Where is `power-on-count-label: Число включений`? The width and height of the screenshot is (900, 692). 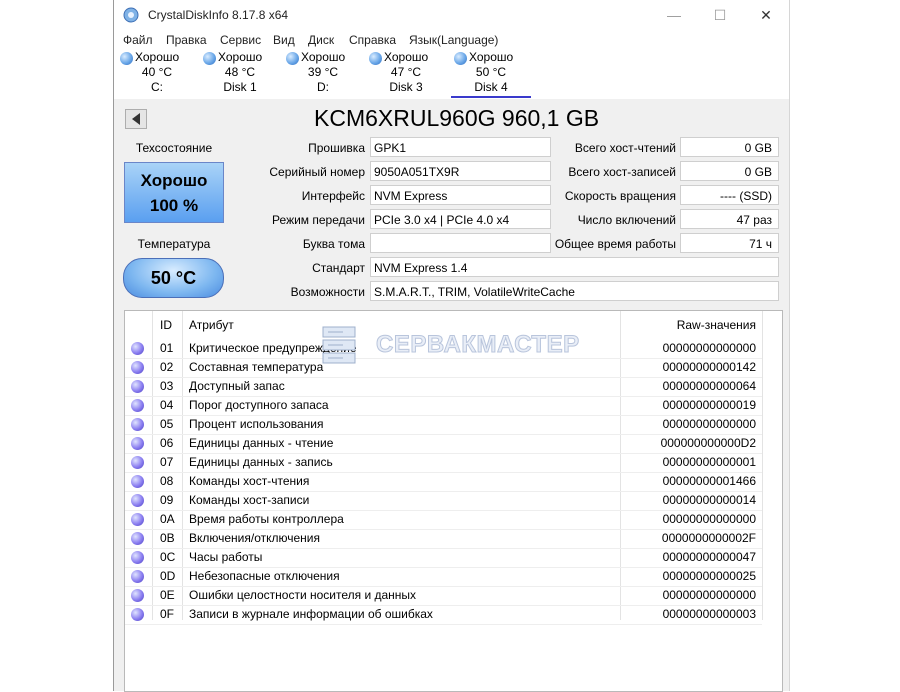 power-on-count-label: Число включений is located at coordinates (626, 220).